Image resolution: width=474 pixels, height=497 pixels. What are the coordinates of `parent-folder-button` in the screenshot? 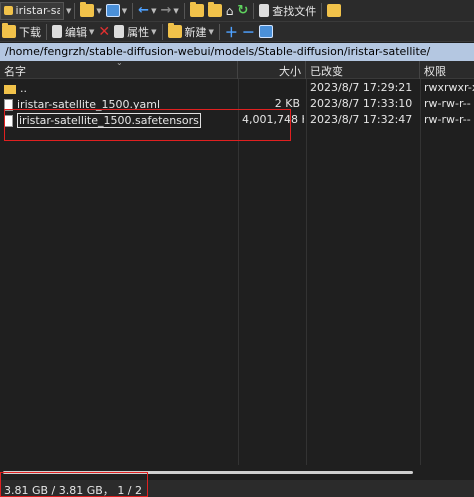 It's located at (197, 11).